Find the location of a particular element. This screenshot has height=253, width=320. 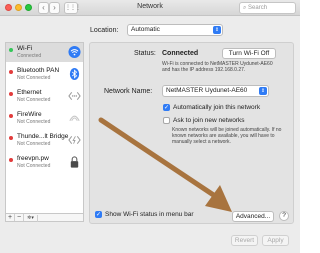

location-value: Automatic is located at coordinates (145, 29).